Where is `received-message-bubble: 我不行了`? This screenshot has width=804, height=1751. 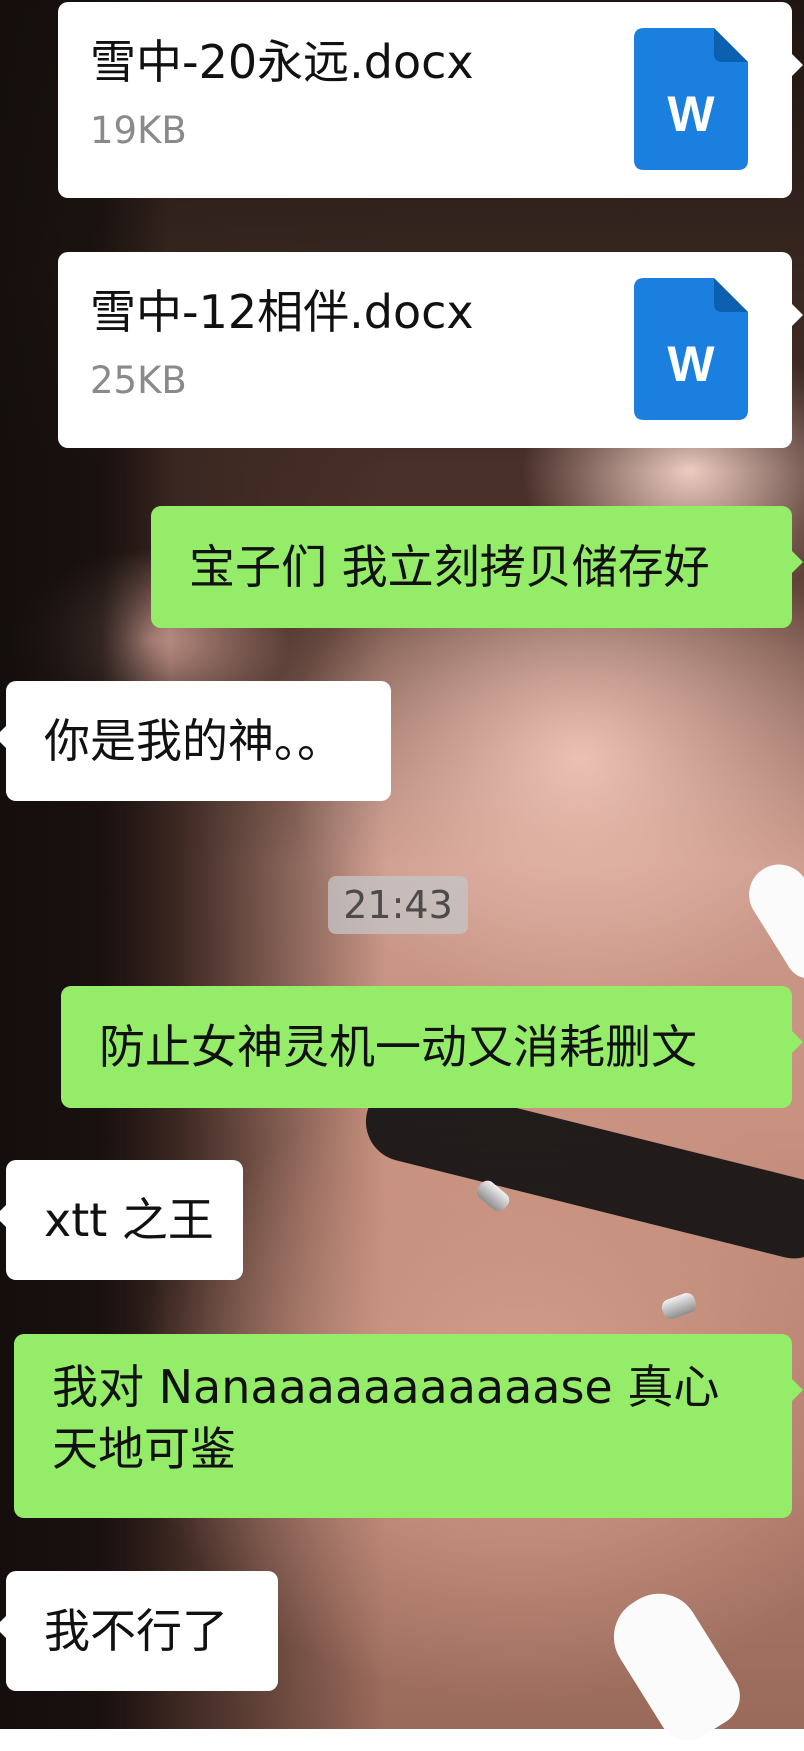
received-message-bubble: 我不行了 is located at coordinates (139, 1631).